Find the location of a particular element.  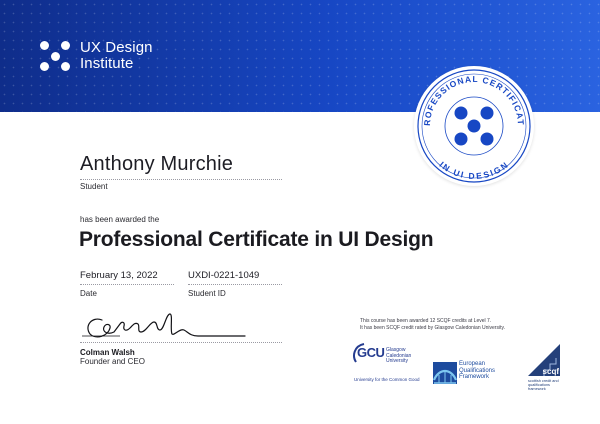

eqf-name: European Qualifications Framework is located at coordinates (477, 371).